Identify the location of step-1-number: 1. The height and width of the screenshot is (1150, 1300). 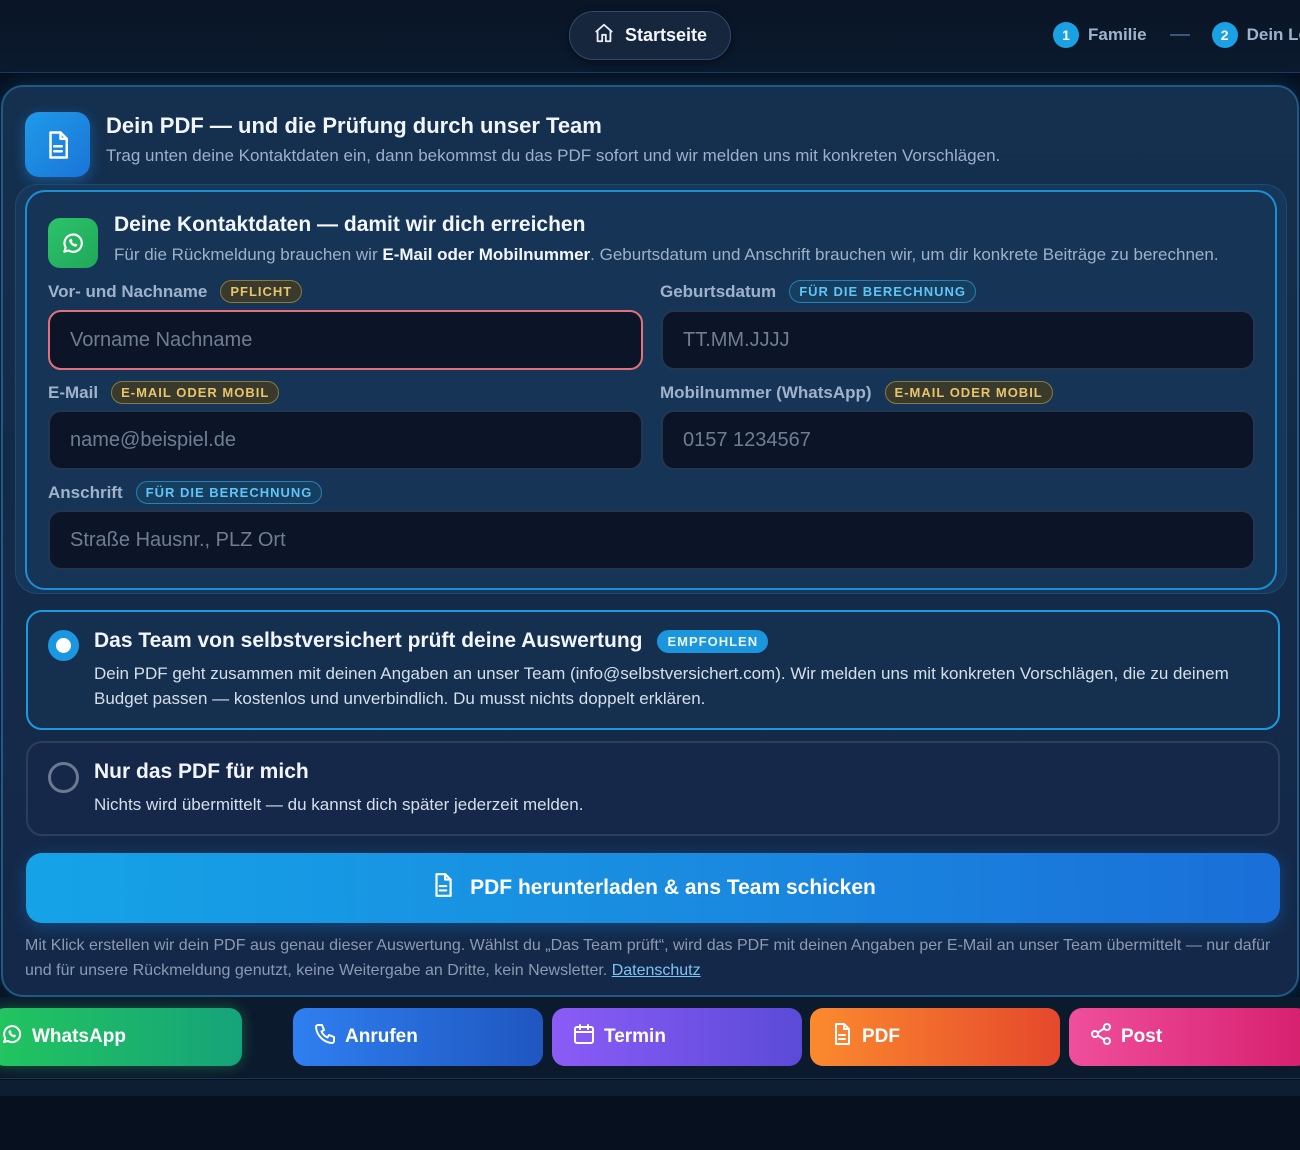
(1066, 35).